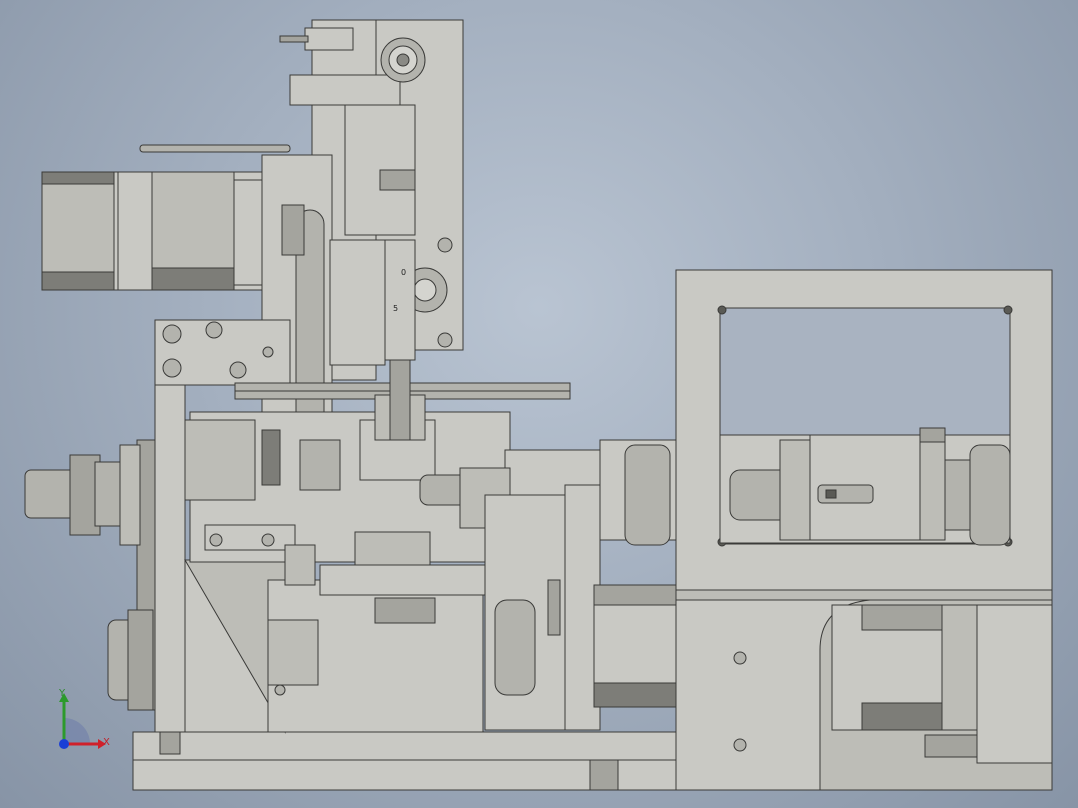 The height and width of the screenshot is (808, 1078). What do you see at coordinates (170, 556) in the screenshot?
I see `left-column` at bounding box center [170, 556].